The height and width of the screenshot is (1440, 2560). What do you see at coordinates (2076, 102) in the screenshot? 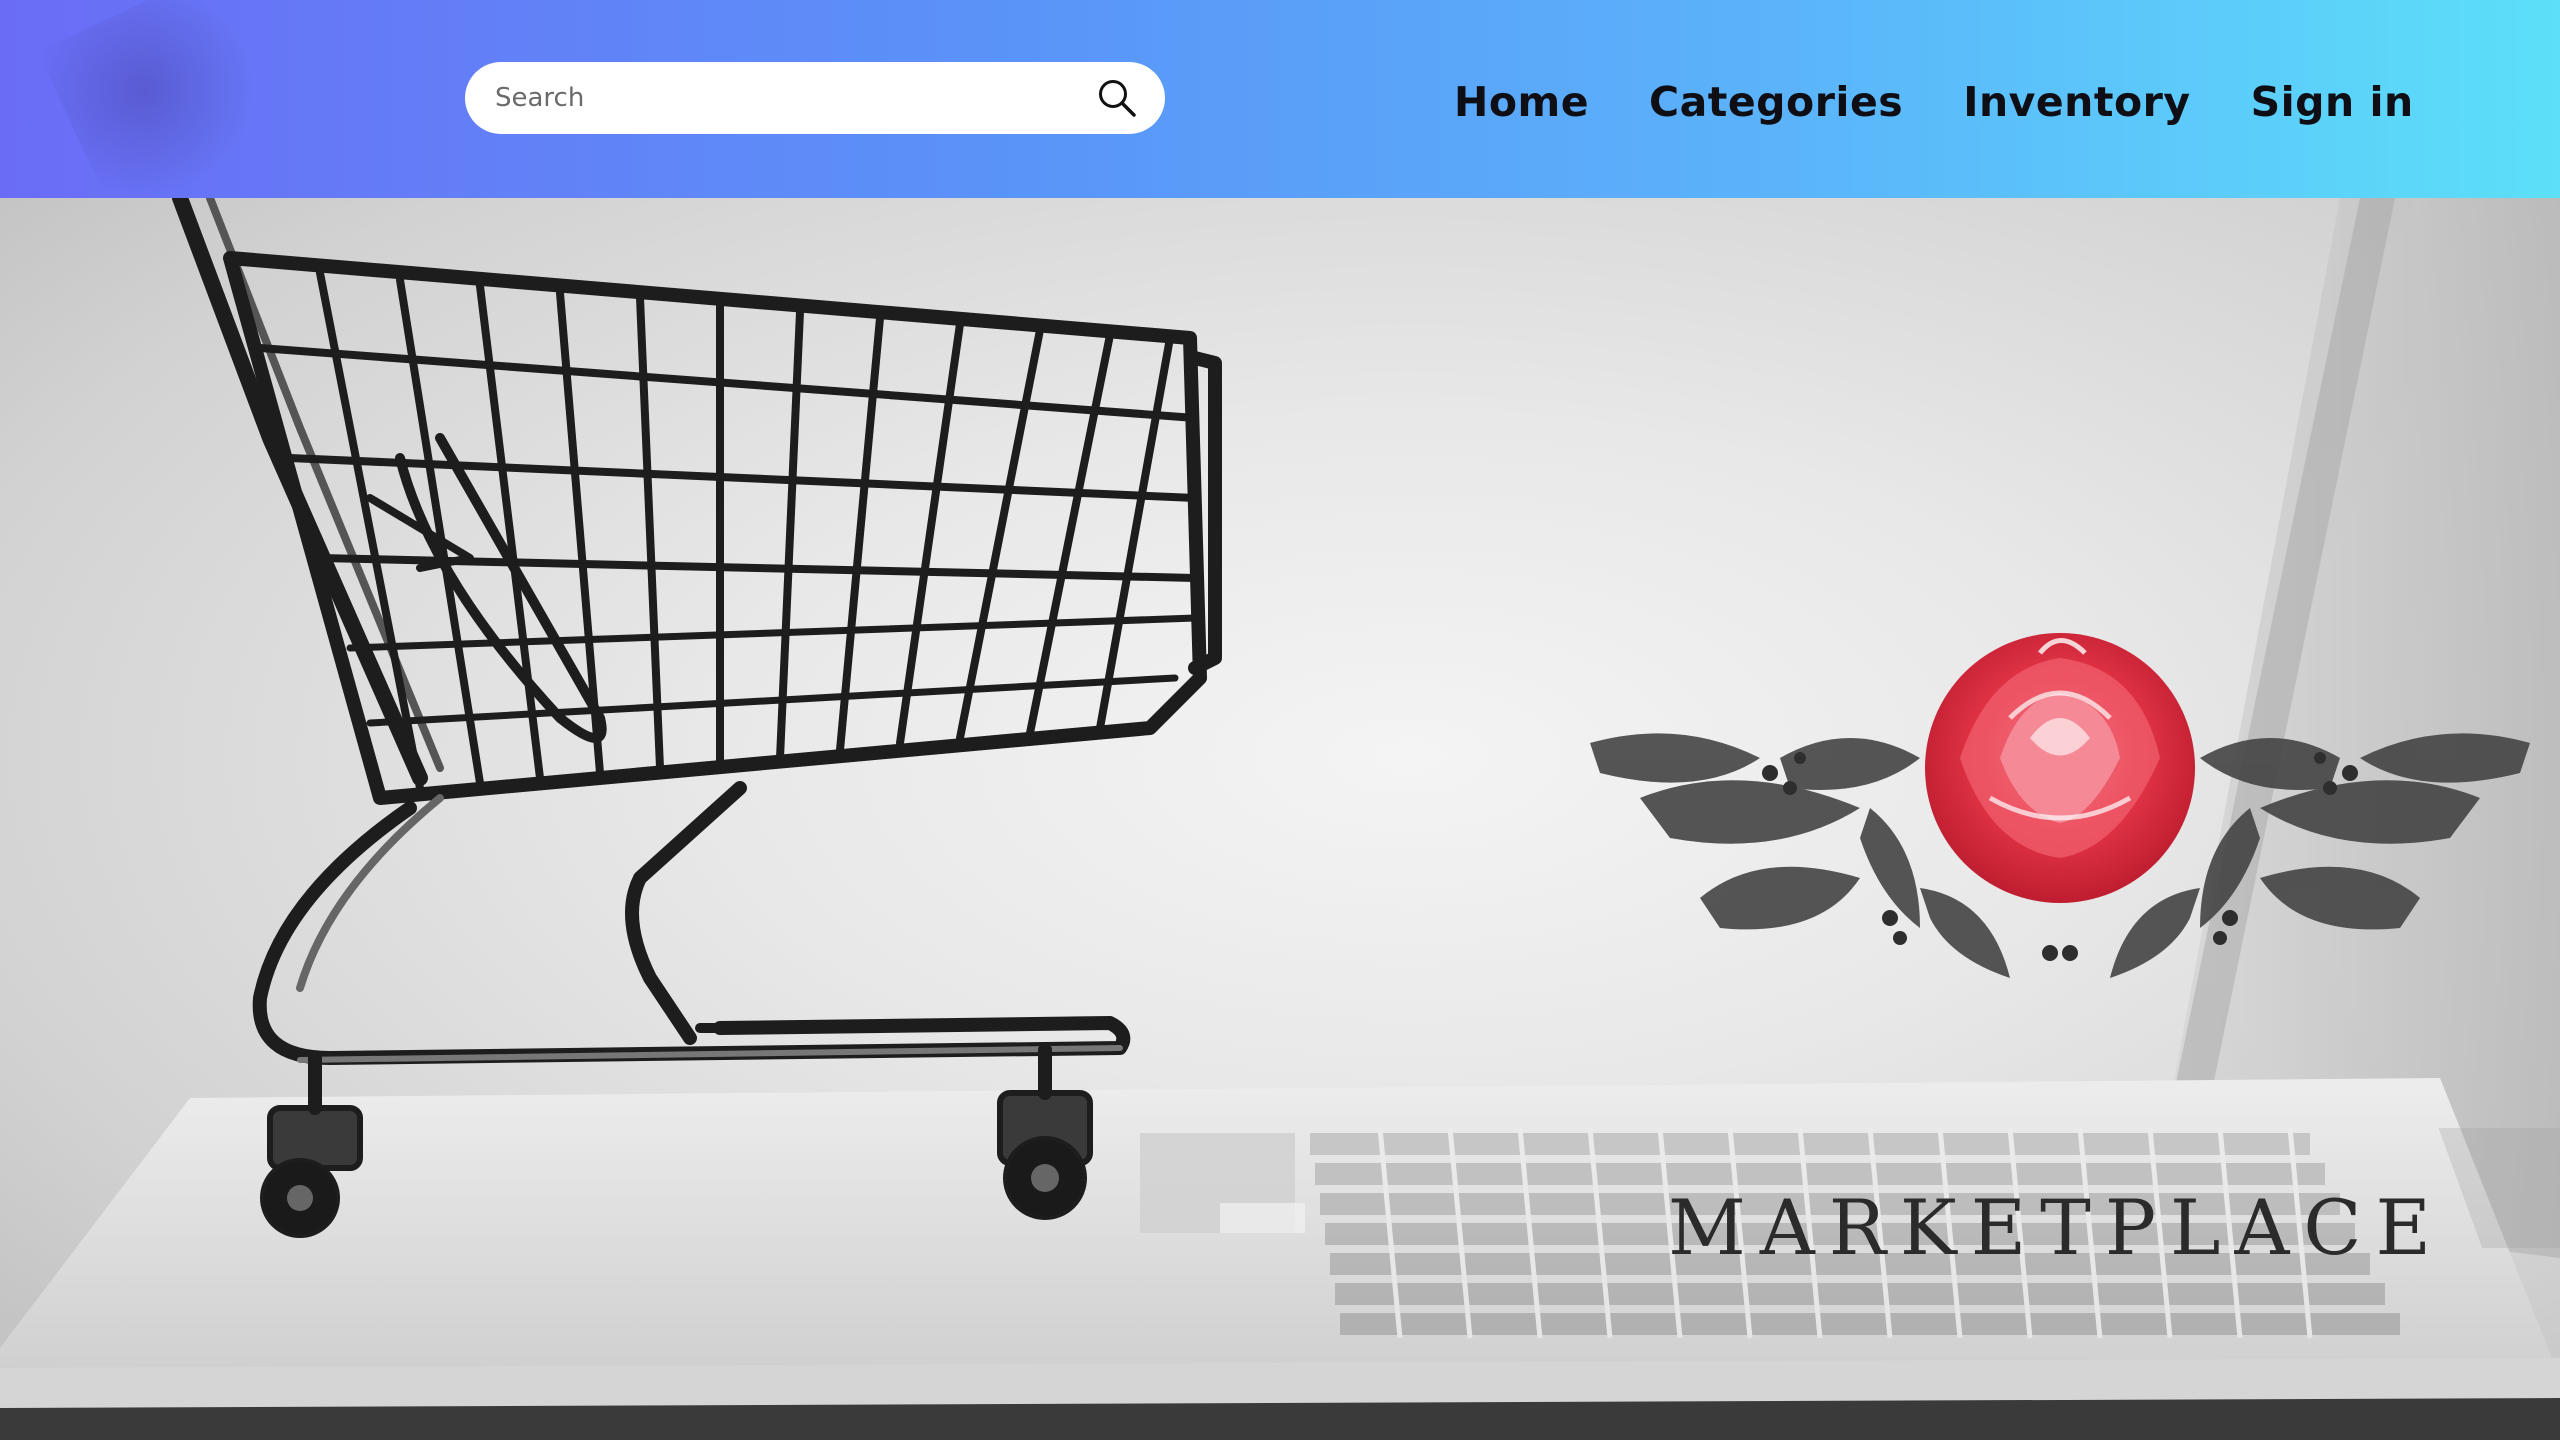
I see `nav-inventory-link: Inventory` at bounding box center [2076, 102].